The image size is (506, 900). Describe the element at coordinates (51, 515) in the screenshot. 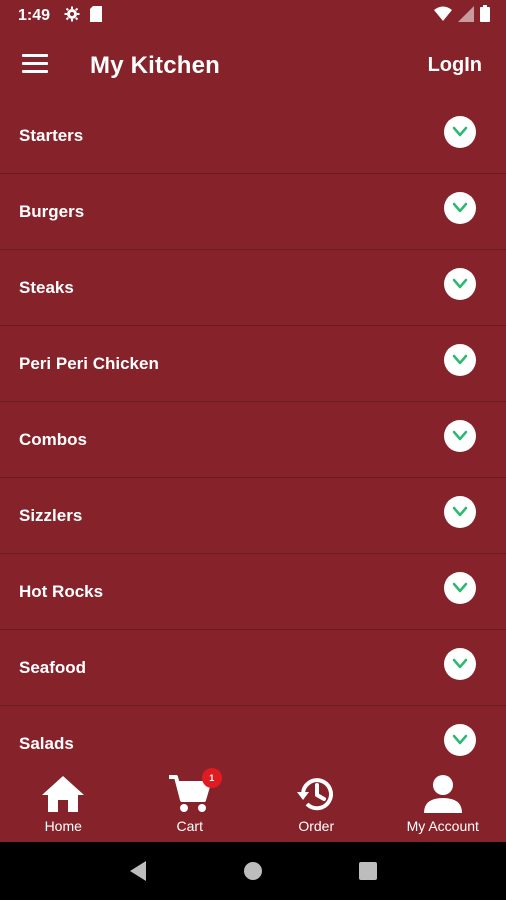

I see `category-label: Sizzlers` at that location.